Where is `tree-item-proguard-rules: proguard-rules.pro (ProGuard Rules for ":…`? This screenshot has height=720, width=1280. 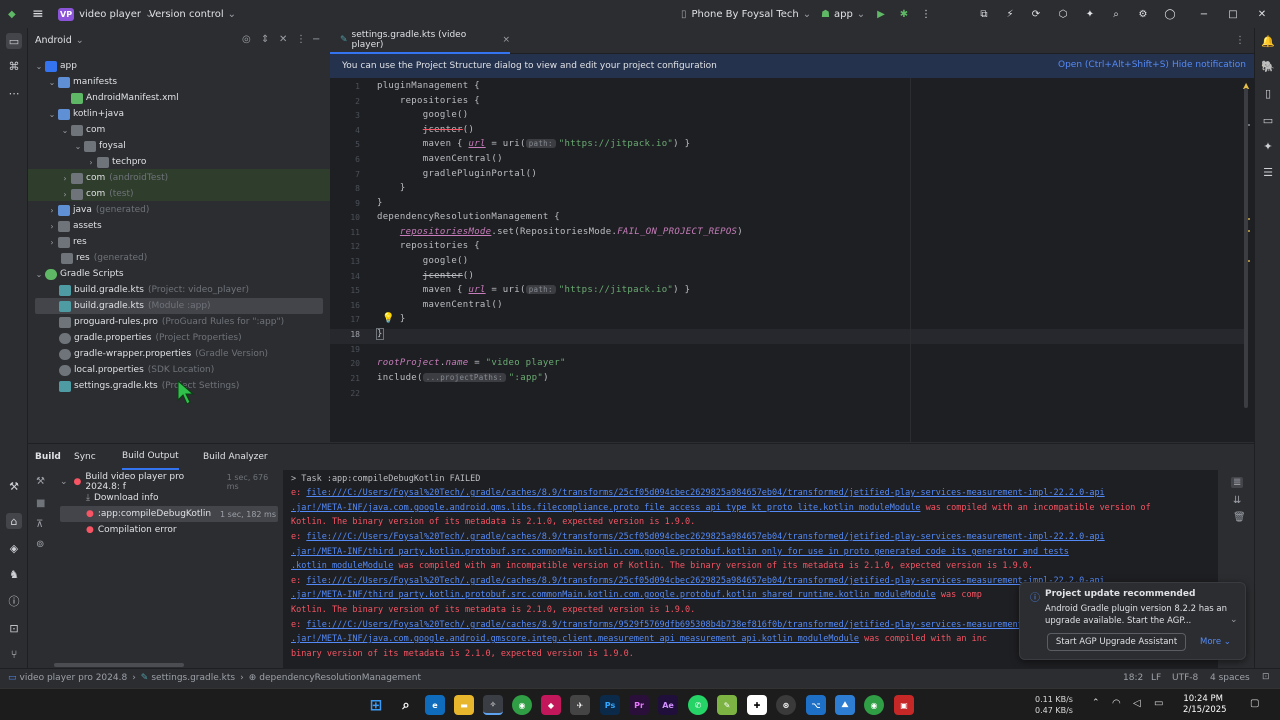 tree-item-proguard-rules: proguard-rules.pro (ProGuard Rules for ":… is located at coordinates (171, 322).